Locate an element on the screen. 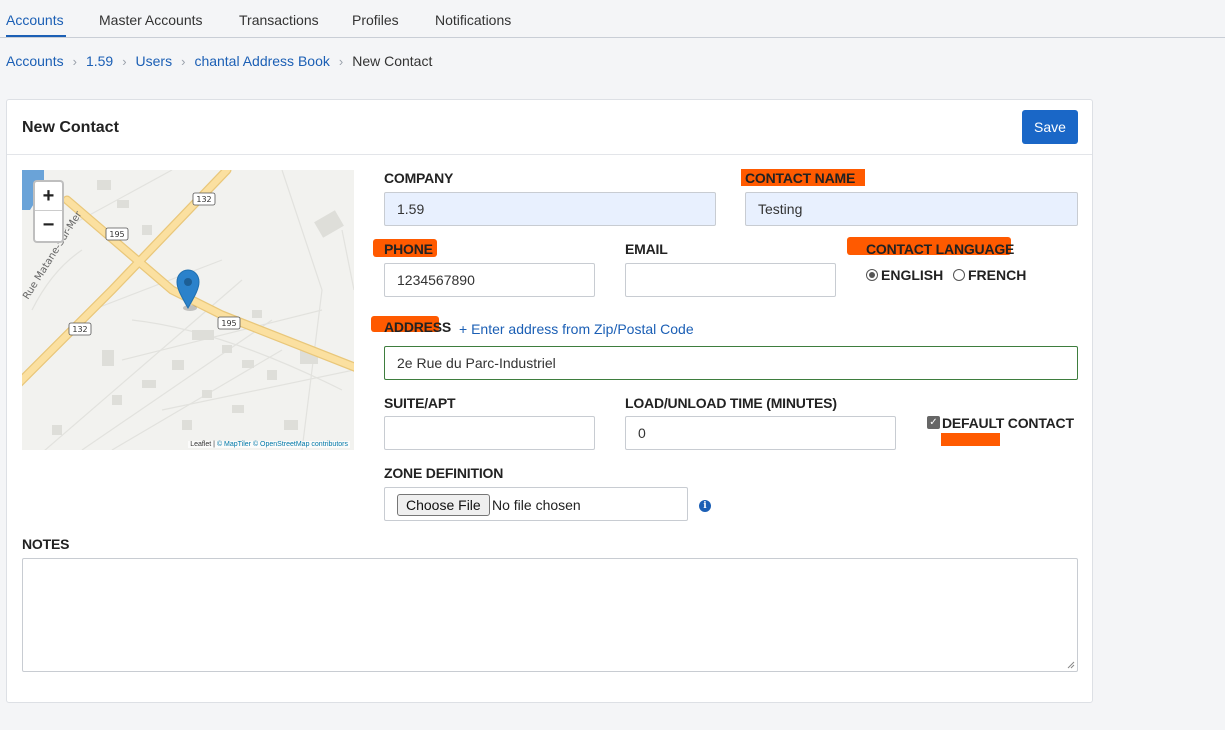 The image size is (1225, 730). contact-name-label: CONTACT NAME is located at coordinates (800, 178).